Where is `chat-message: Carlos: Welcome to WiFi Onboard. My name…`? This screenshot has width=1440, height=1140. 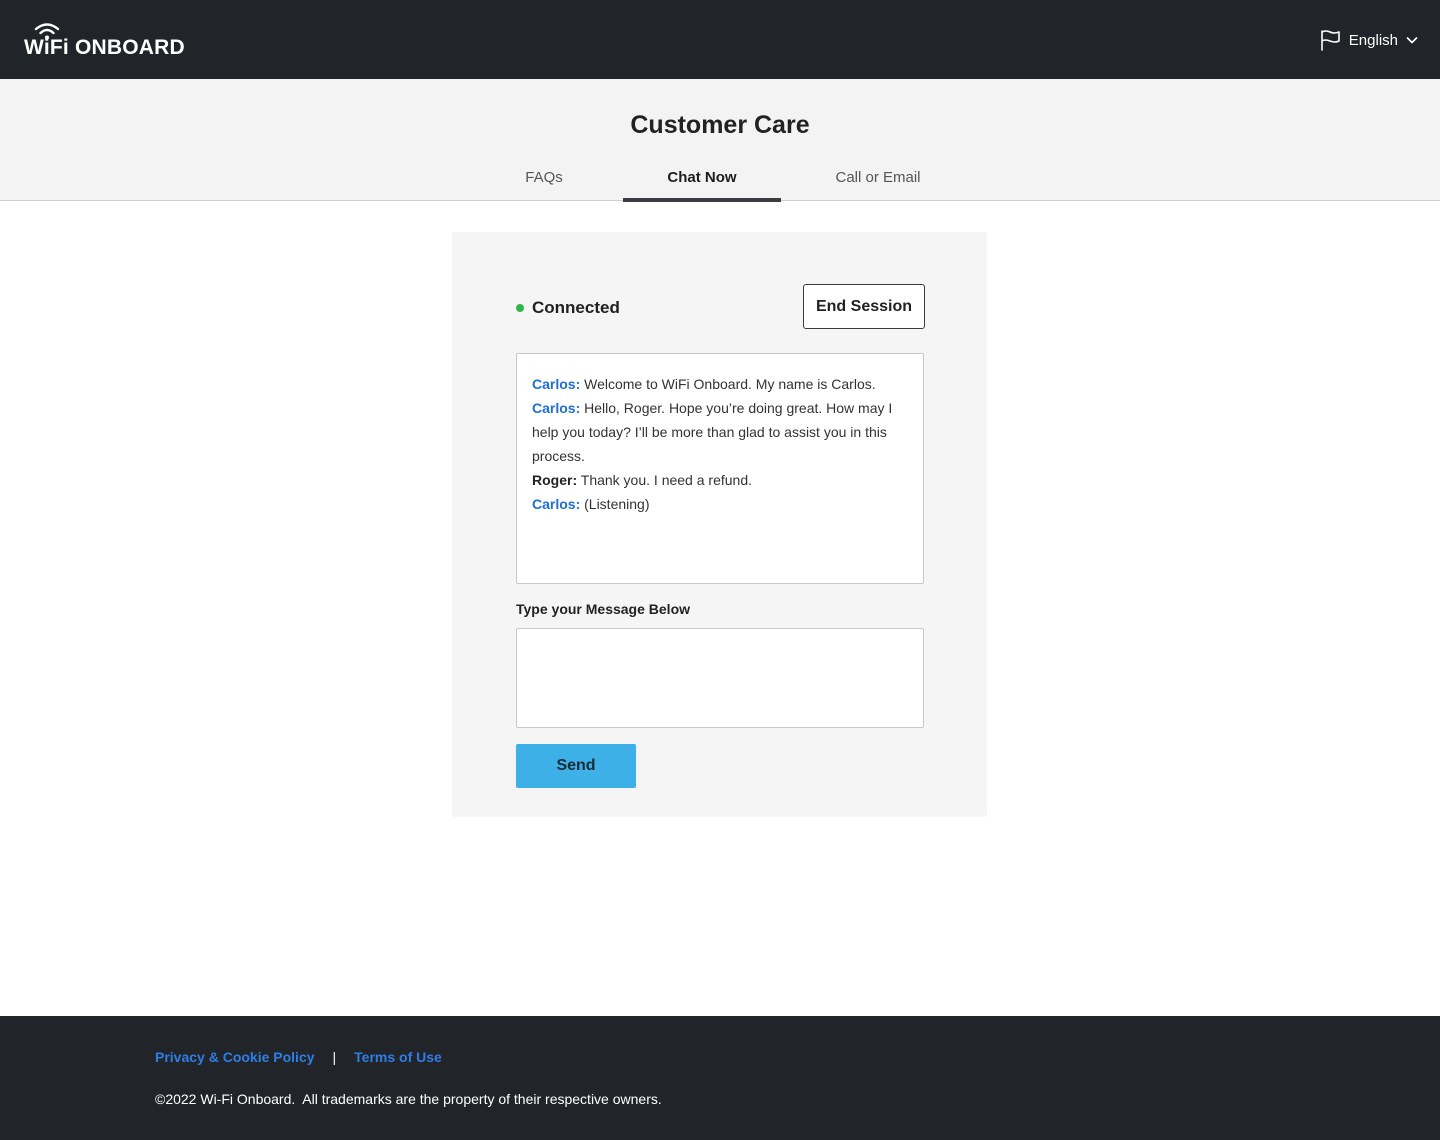 chat-message: Carlos: Welcome to WiFi Onboard. My name… is located at coordinates (720, 384).